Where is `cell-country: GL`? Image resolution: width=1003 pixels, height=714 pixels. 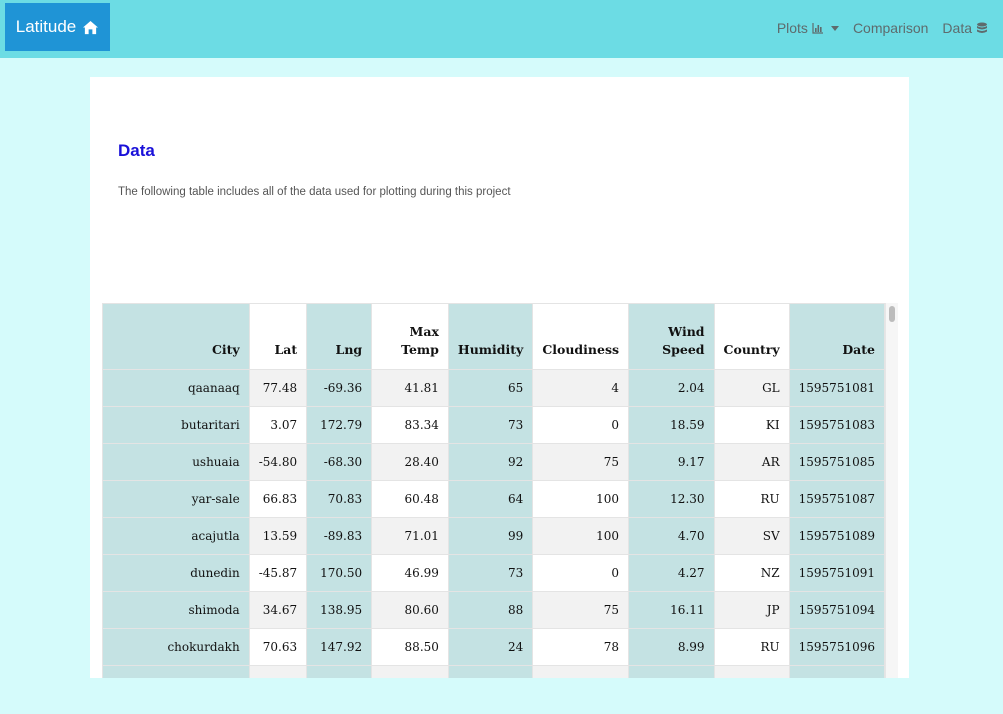
cell-country: GL is located at coordinates (751, 388).